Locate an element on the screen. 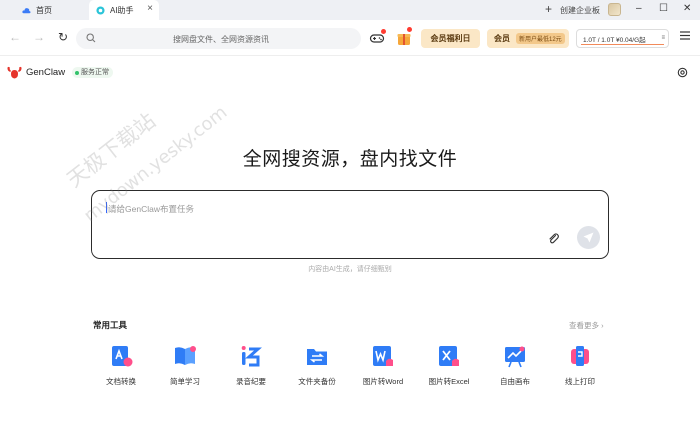 The height and width of the screenshot is (443, 700). tool-folder-backup: 文件夹备份 is located at coordinates (317, 365).